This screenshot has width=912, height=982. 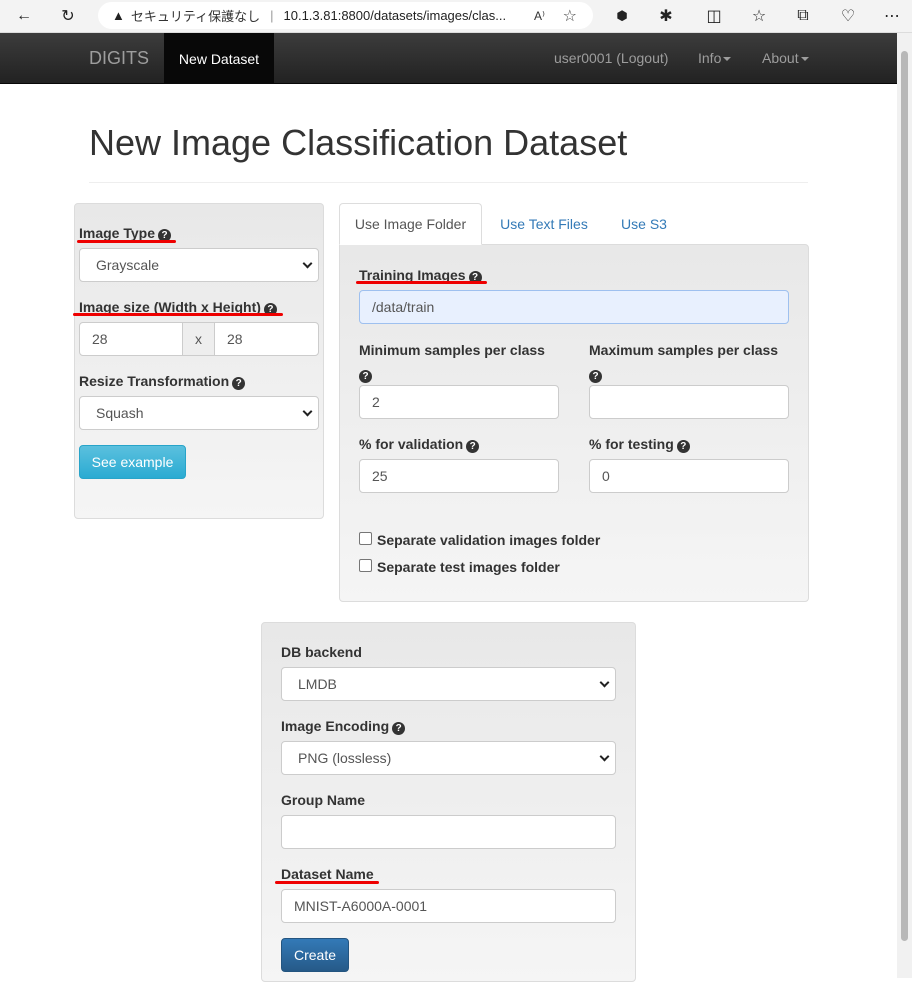 What do you see at coordinates (198, 339) in the screenshot?
I see `size-separator: x` at bounding box center [198, 339].